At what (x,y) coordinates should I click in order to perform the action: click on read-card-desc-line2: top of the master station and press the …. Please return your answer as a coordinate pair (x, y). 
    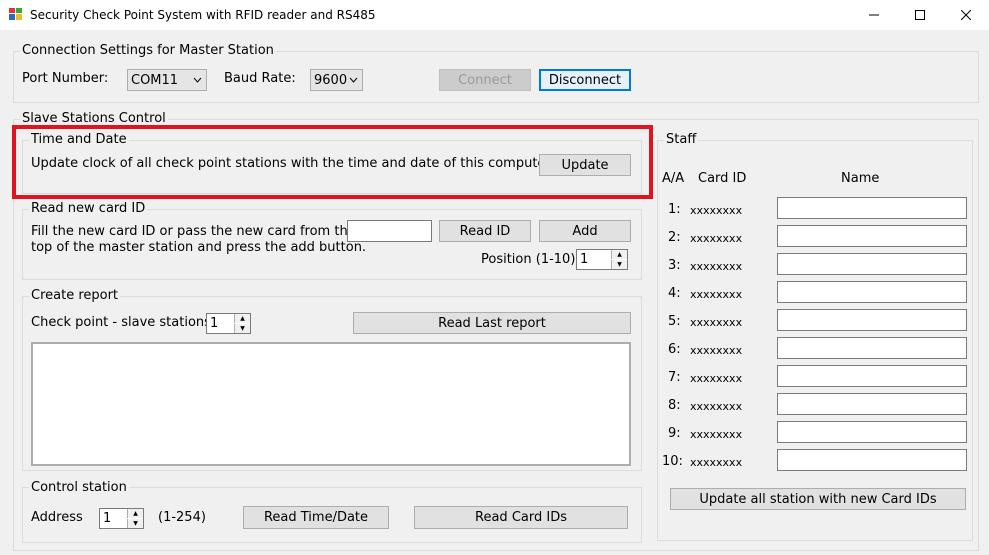
    Looking at the image, I should click on (199, 247).